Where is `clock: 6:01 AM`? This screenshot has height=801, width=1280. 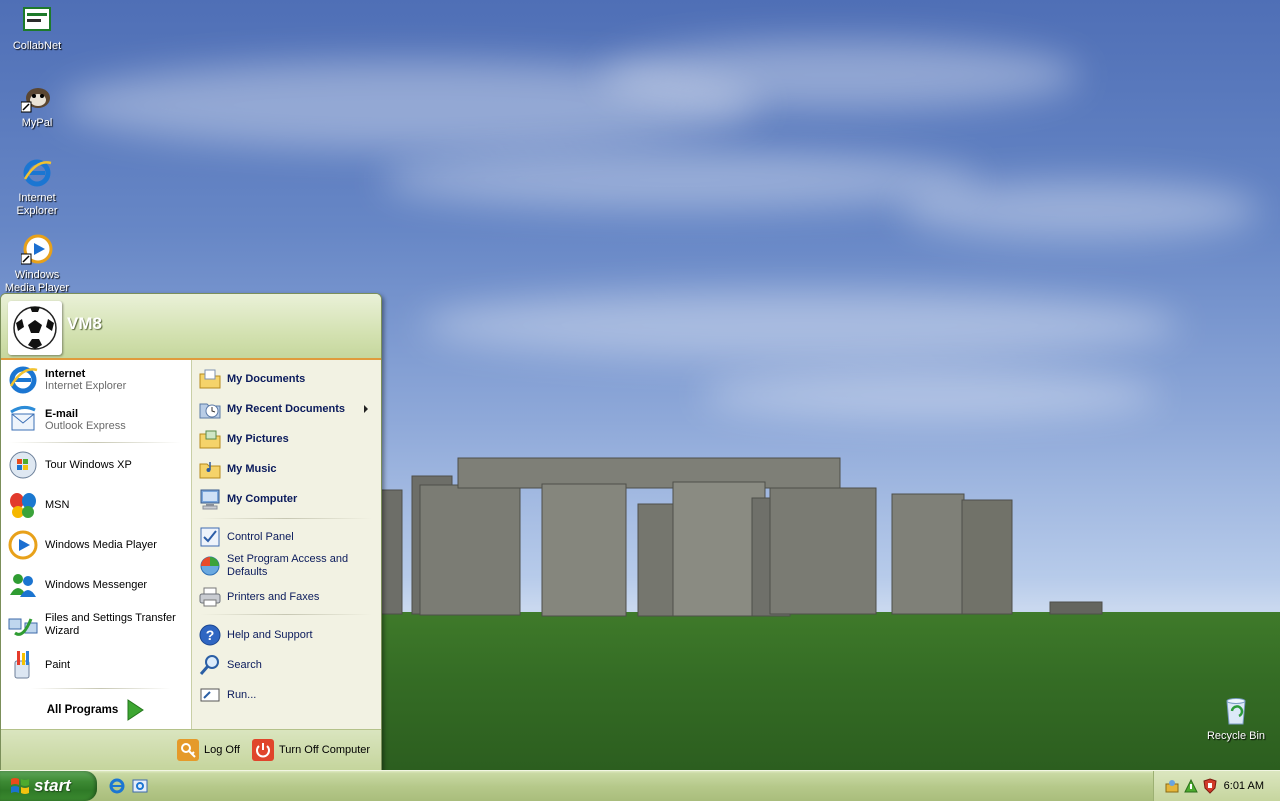
clock: 6:01 AM is located at coordinates (1244, 786).